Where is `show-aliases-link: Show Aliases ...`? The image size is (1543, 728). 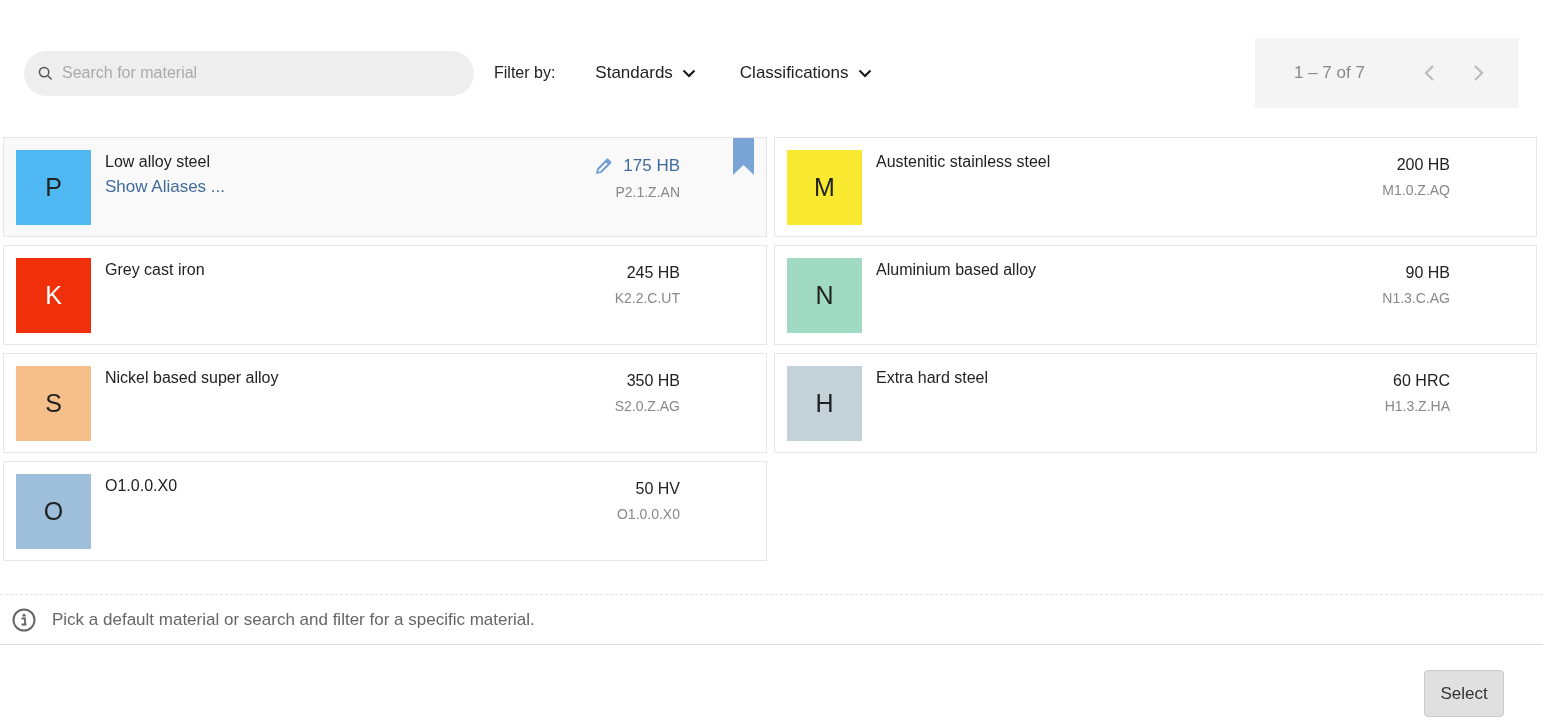
show-aliases-link: Show Aliases ... is located at coordinates (350, 187).